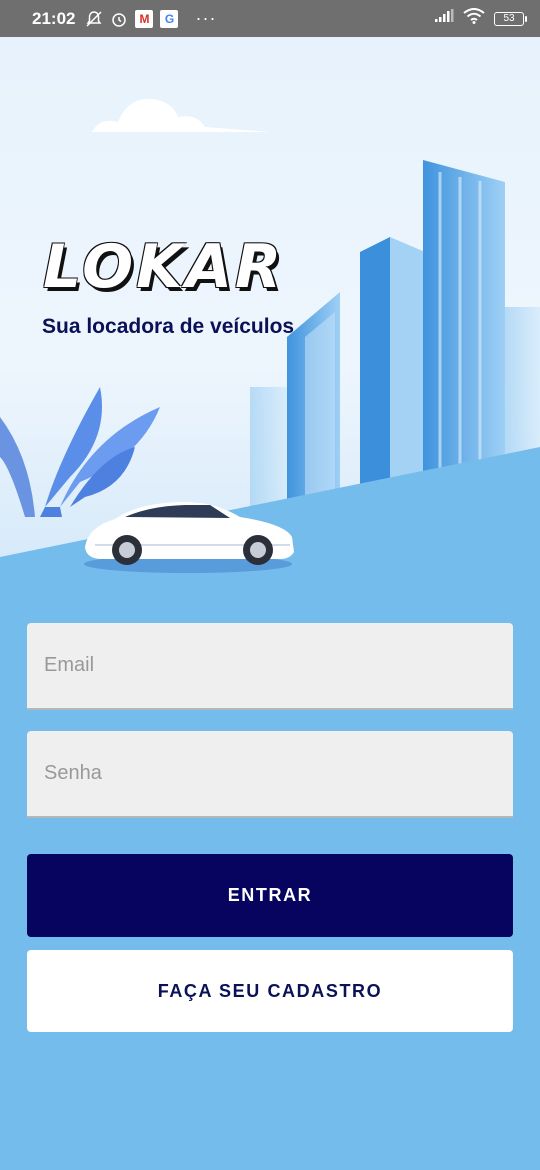  Describe the element at coordinates (144, 18) in the screenshot. I see `gmail-icon: M` at that location.